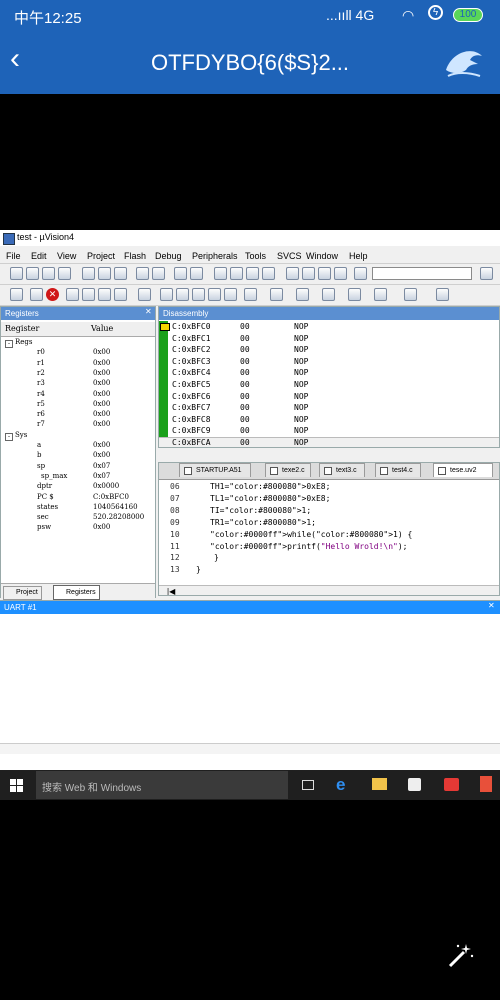 Image resolution: width=500 pixels, height=1000 pixels. What do you see at coordinates (48, 273) in the screenshot?
I see `save-icon` at bounding box center [48, 273].